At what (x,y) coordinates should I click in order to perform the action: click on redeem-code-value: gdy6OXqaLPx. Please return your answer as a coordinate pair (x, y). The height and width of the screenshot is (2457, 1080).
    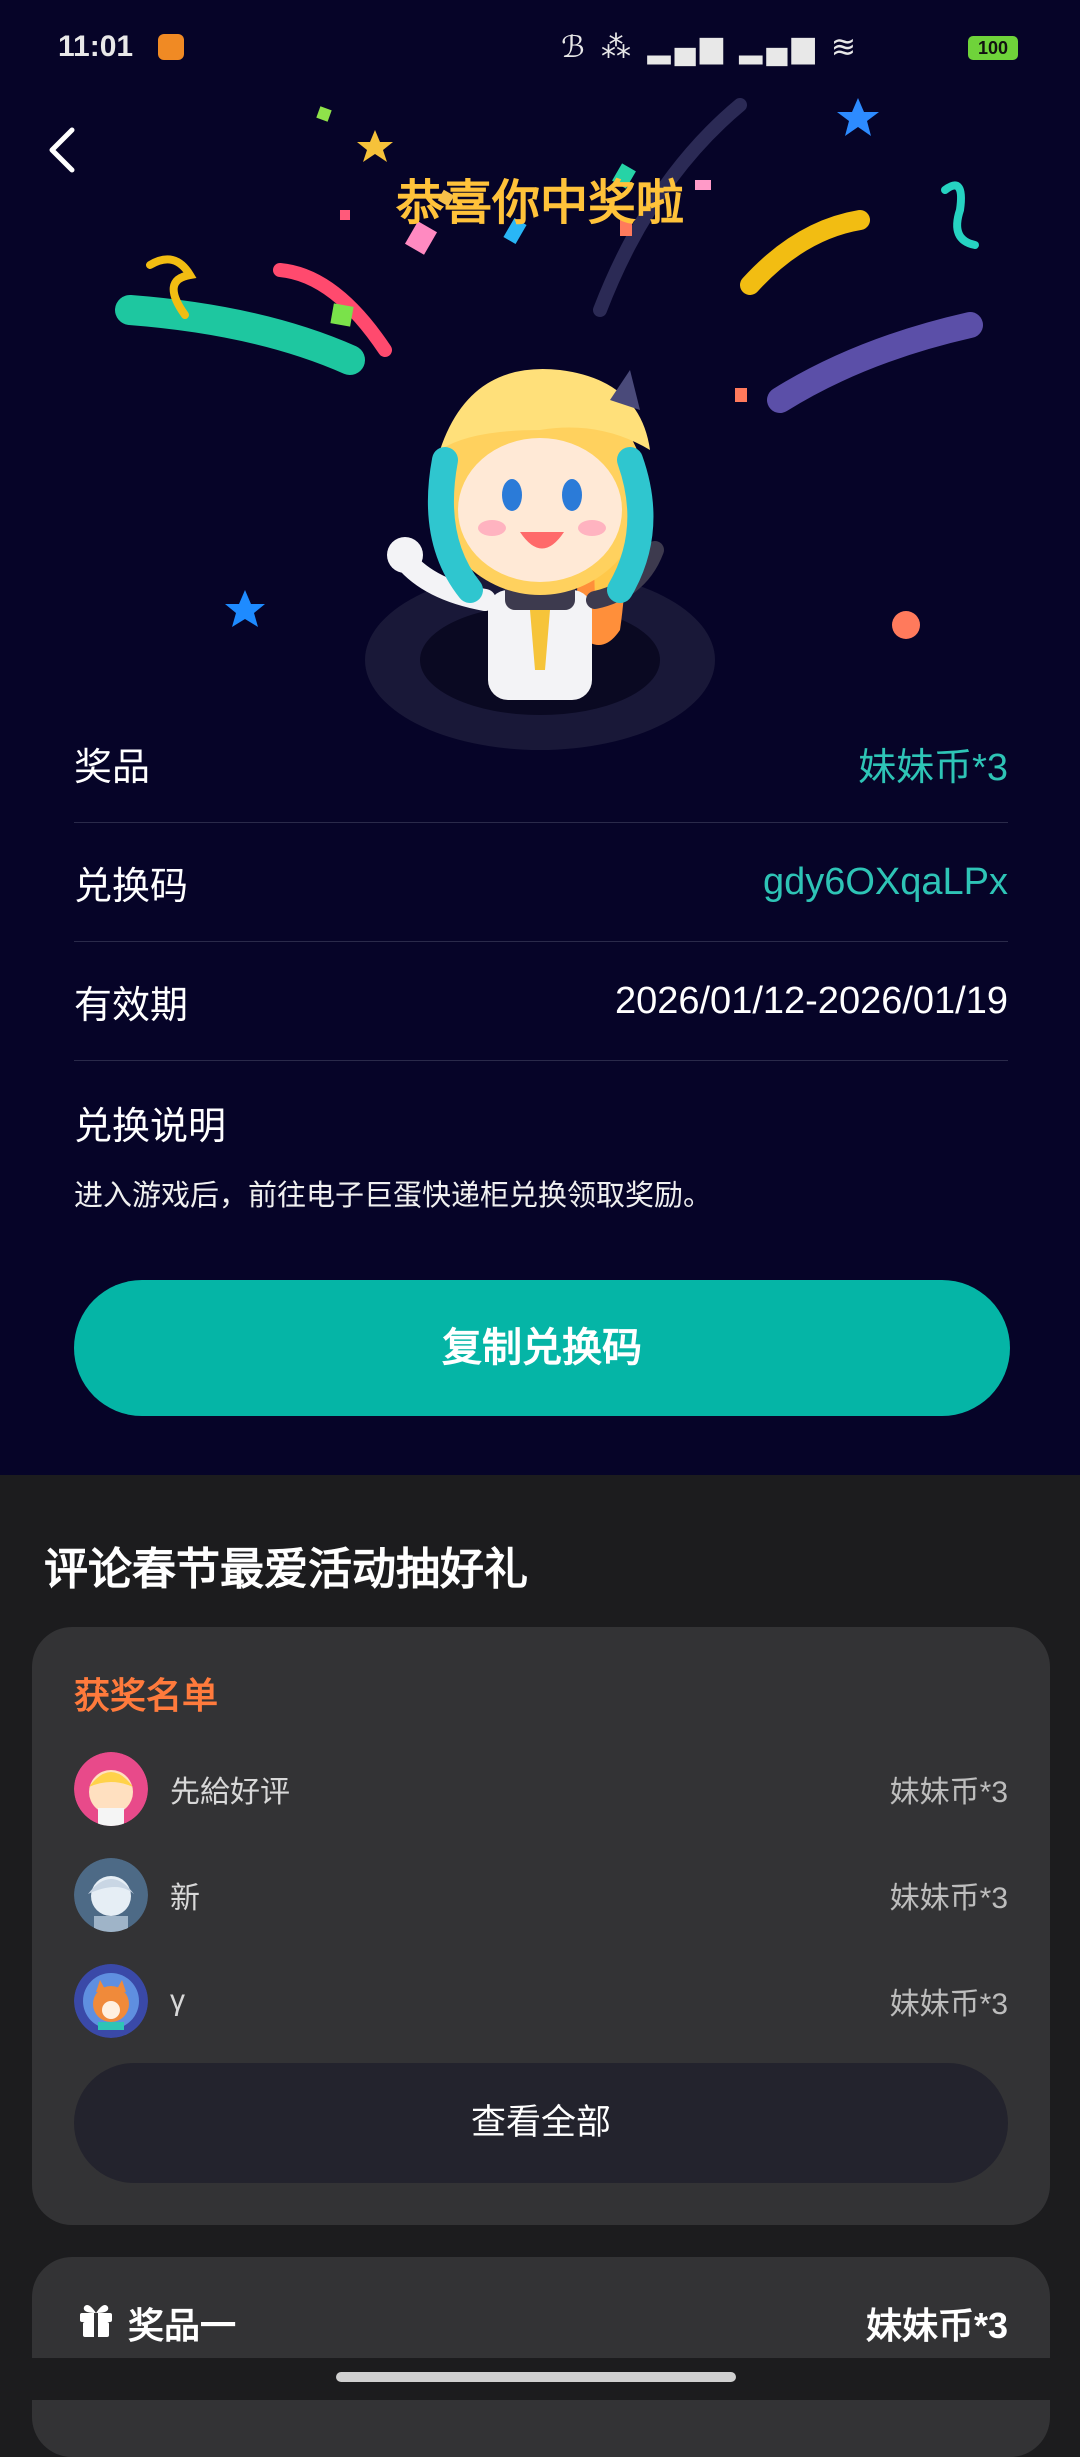
    Looking at the image, I should click on (885, 882).